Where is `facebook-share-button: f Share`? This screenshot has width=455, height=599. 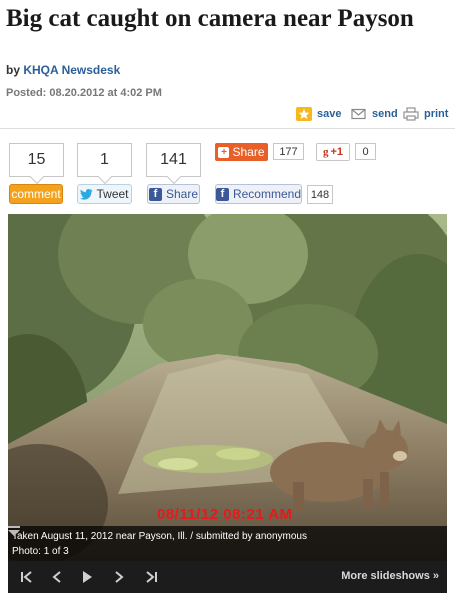
facebook-share-button: f Share is located at coordinates (173, 194).